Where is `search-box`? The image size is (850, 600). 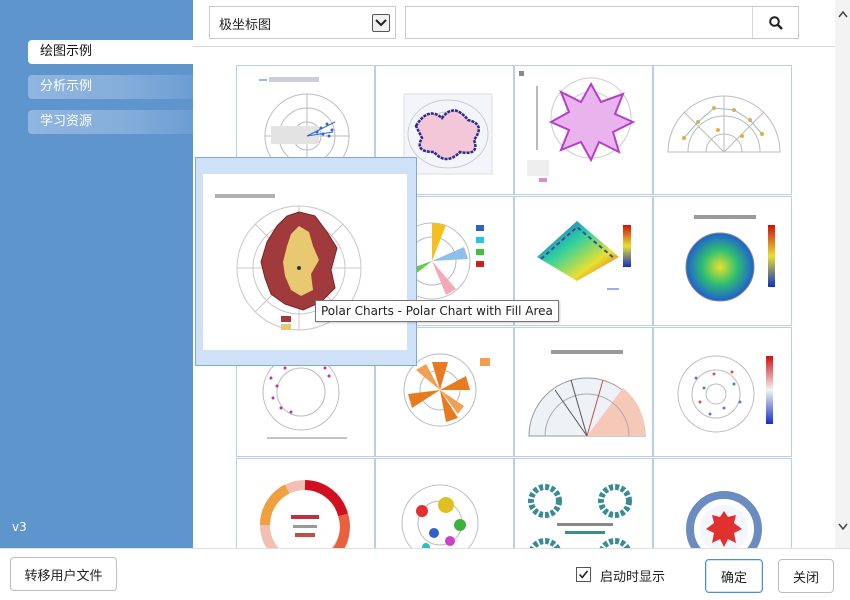 search-box is located at coordinates (602, 22).